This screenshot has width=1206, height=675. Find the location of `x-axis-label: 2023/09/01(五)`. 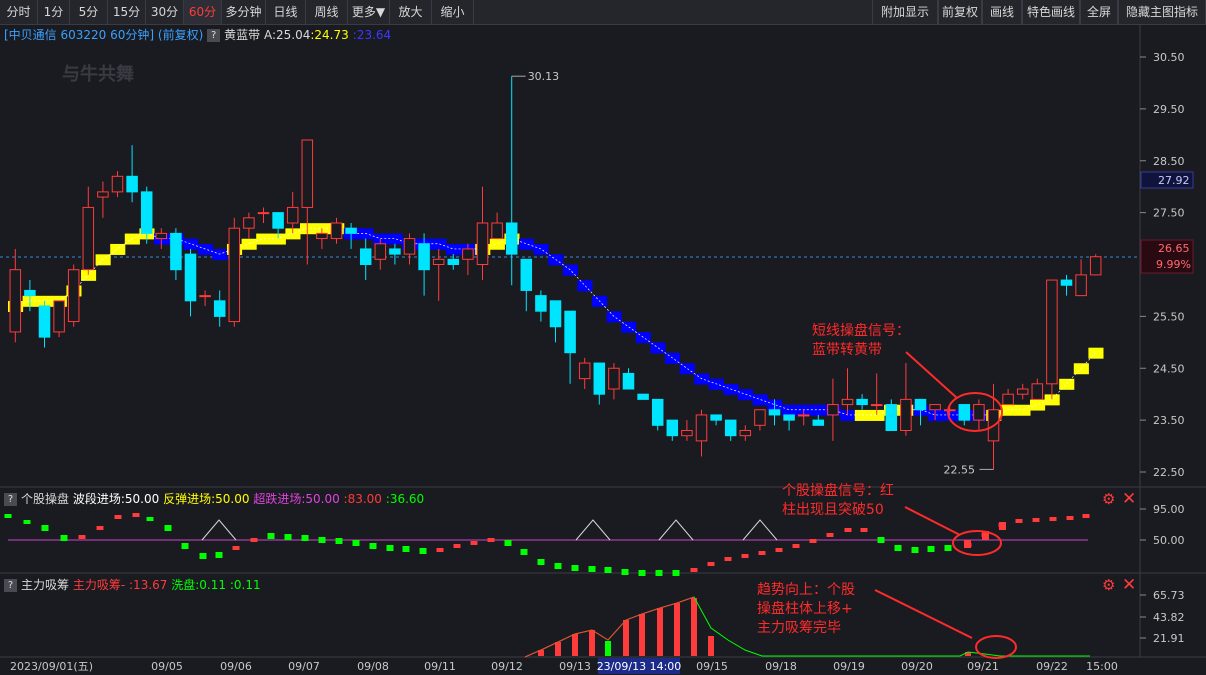

x-axis-label: 2023/09/01(五) is located at coordinates (51, 666).